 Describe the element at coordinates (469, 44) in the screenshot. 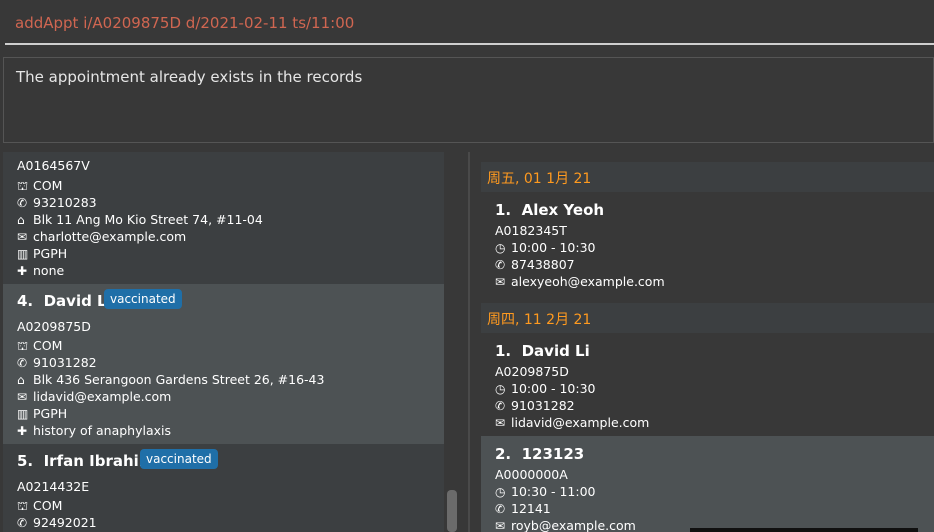

I see `command-underline` at that location.